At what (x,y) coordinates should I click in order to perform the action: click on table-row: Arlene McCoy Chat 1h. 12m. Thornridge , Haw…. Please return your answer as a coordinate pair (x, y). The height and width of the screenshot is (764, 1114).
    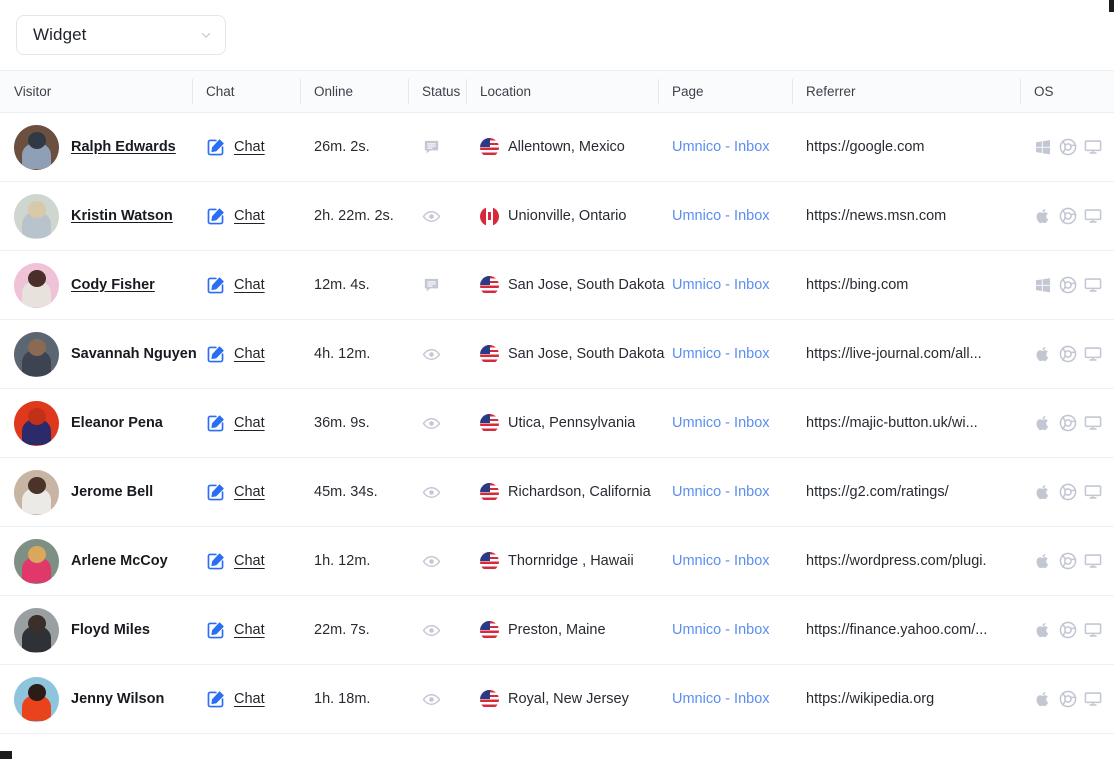
    Looking at the image, I should click on (557, 561).